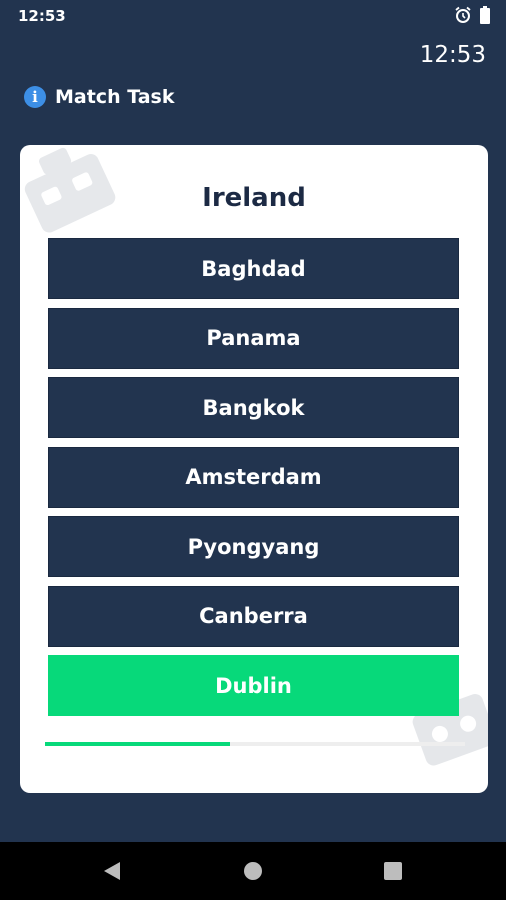 The image size is (506, 900). I want to click on answer-option-button: Panama, so click(253, 338).